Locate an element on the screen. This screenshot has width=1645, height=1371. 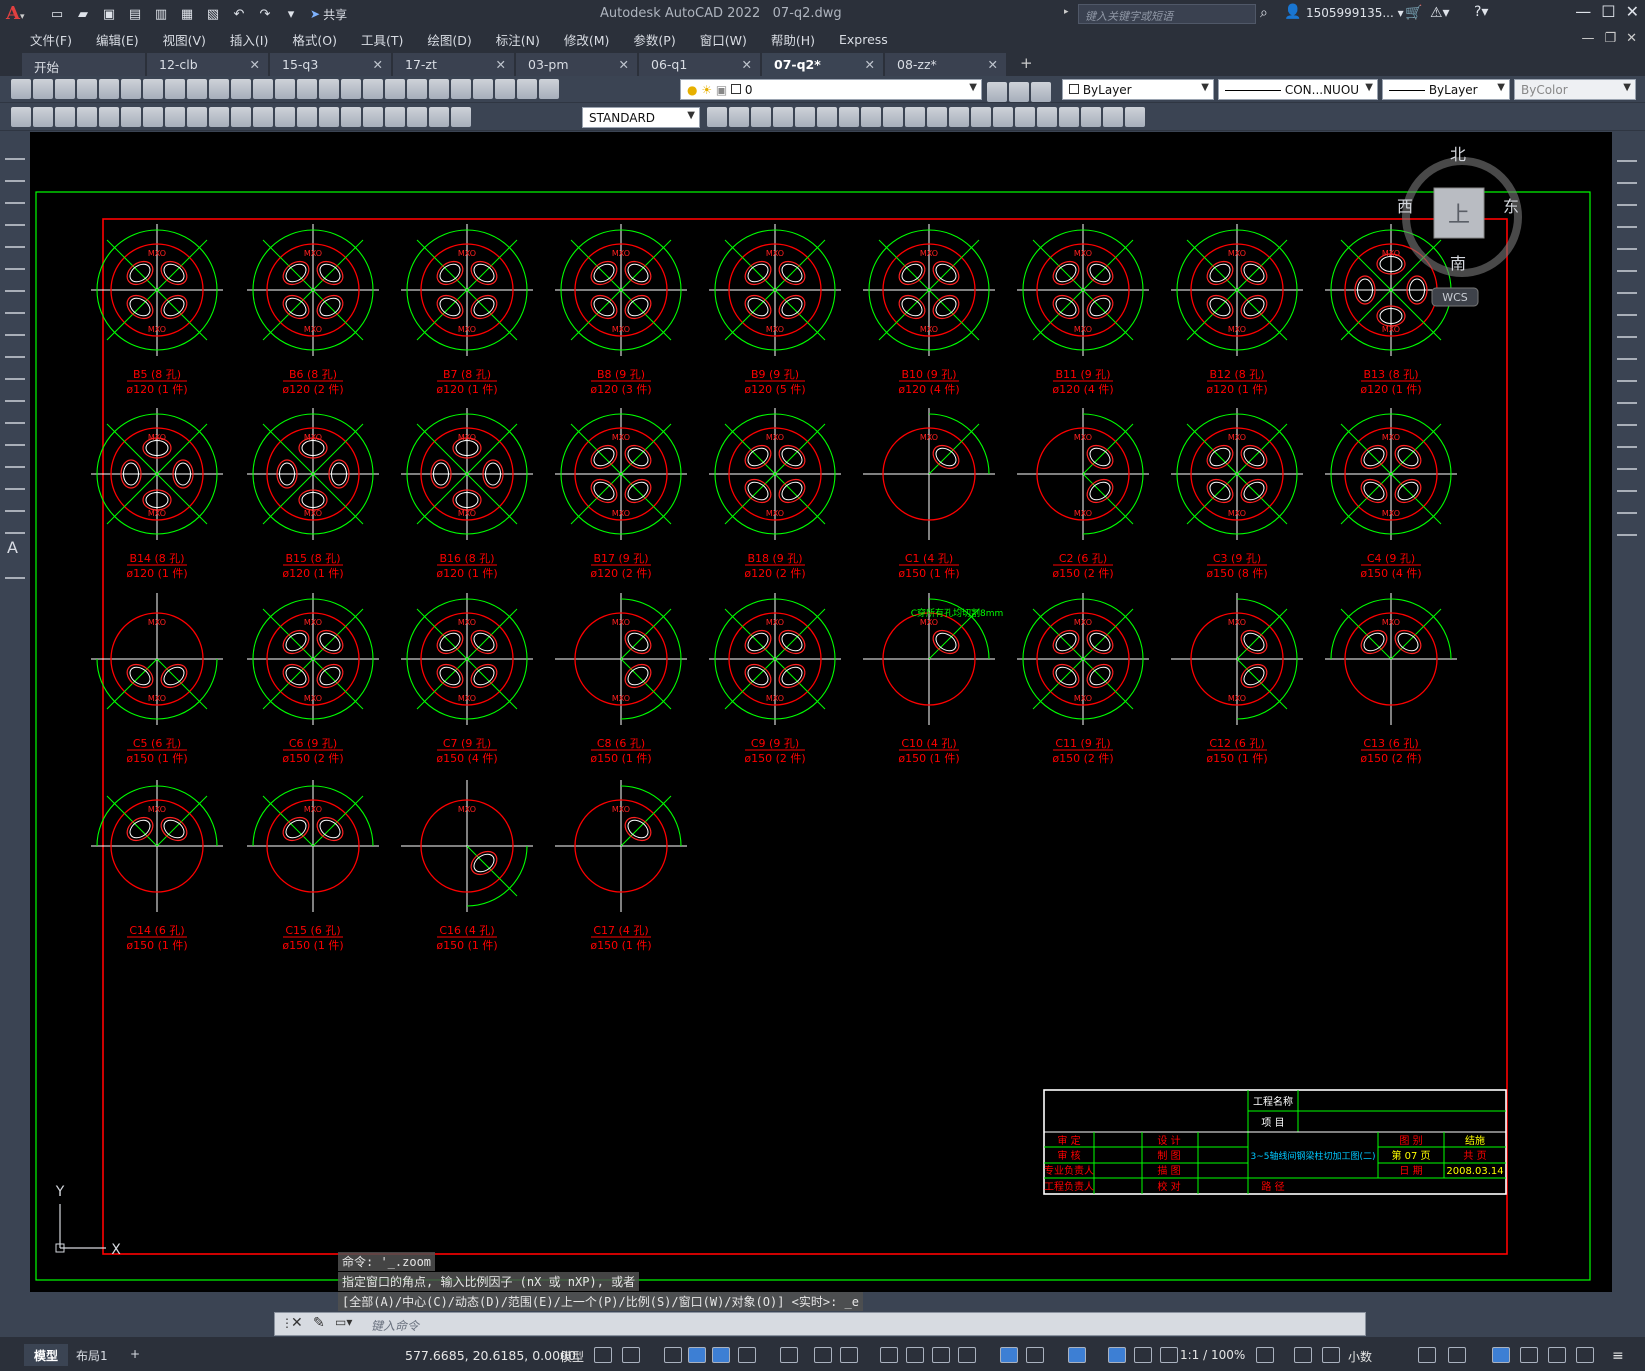
new-file-icon: ▭ is located at coordinates (57, 14).